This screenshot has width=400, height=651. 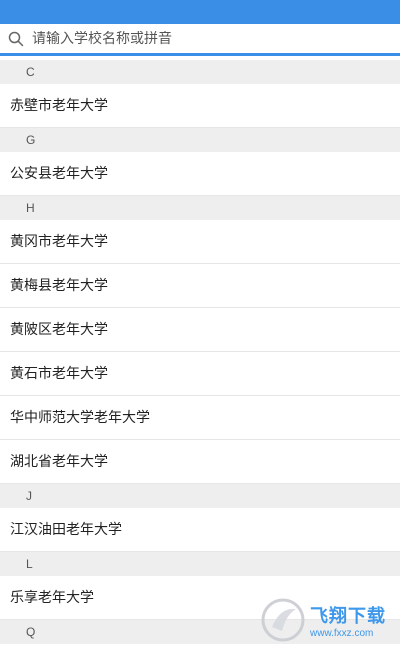 I want to click on section-header-j: J, so click(x=200, y=496).